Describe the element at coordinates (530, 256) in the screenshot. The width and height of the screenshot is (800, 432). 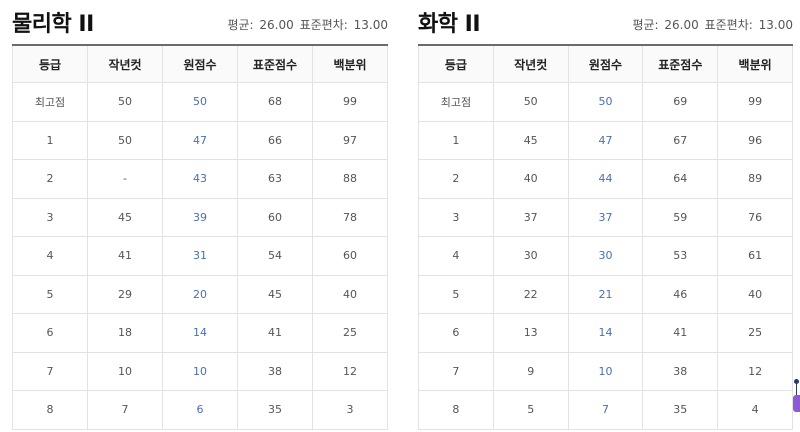
I see `cell-last-year-cut: 30` at that location.